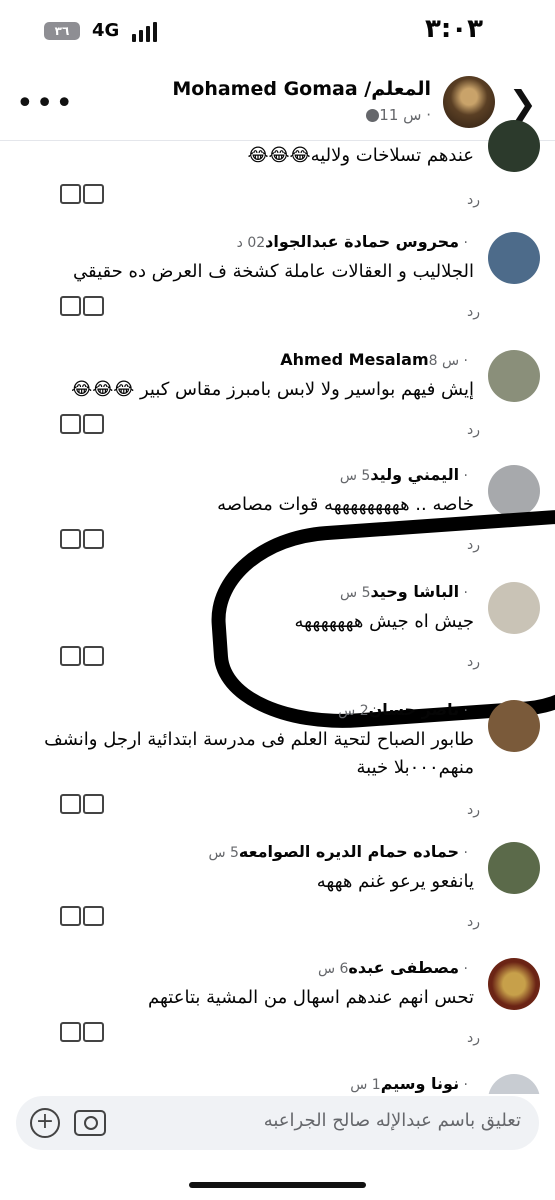 The width and height of the screenshot is (555, 1200). What do you see at coordinates (147, 32) in the screenshot?
I see `signal-icon` at bounding box center [147, 32].